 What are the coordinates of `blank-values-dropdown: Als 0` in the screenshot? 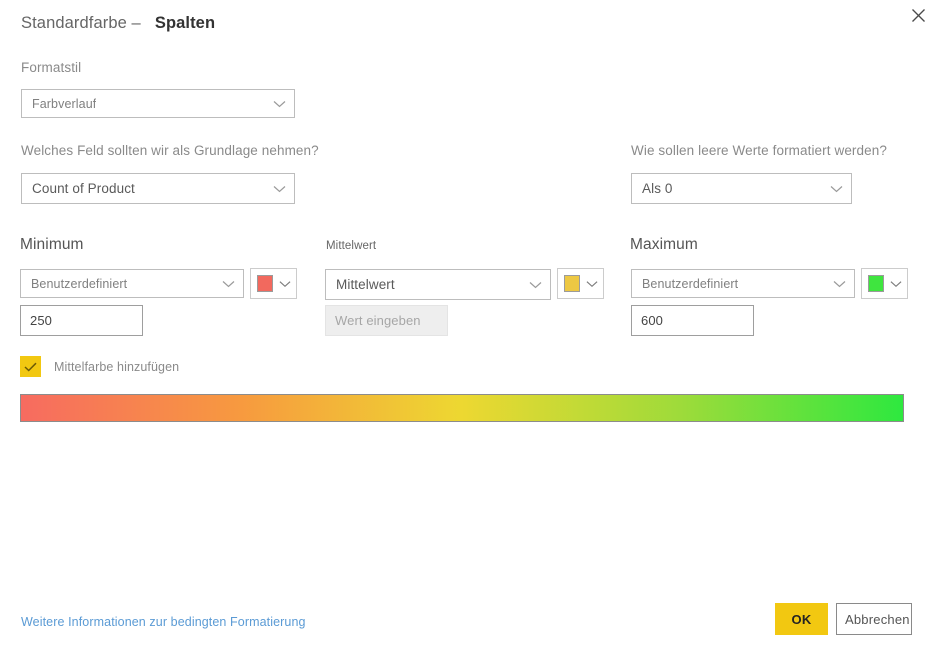 It's located at (741, 188).